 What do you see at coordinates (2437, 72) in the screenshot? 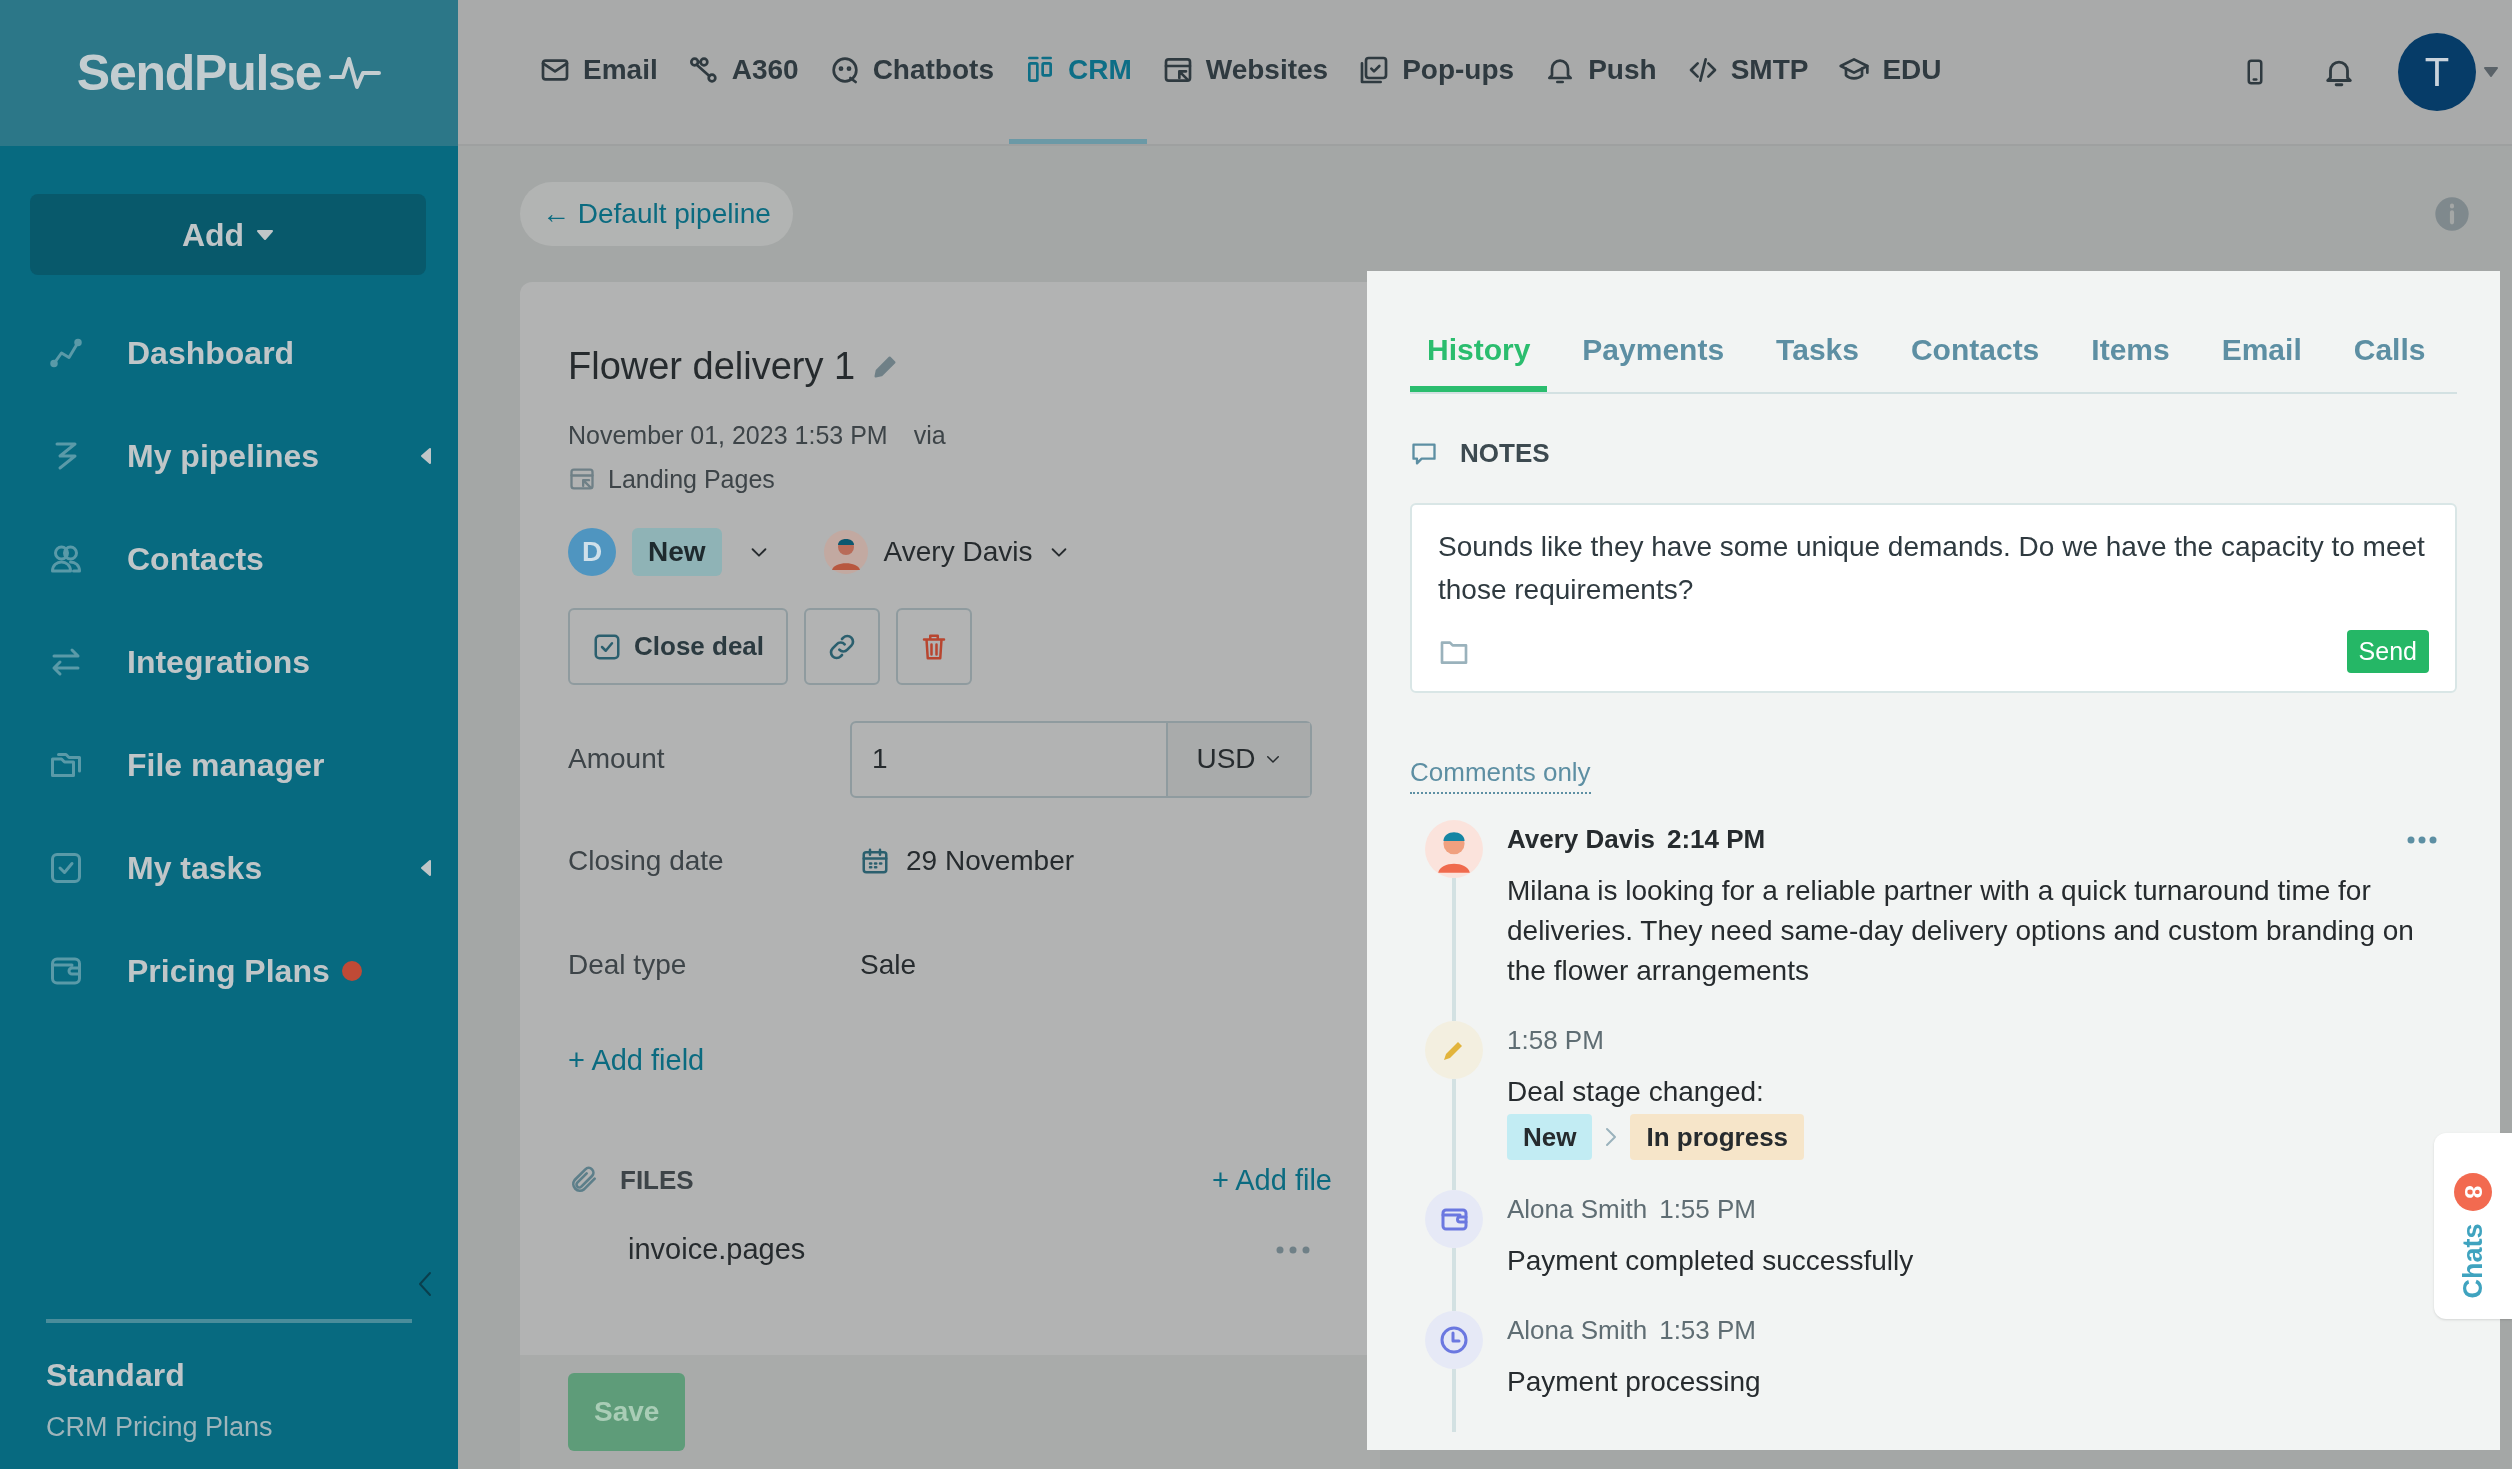
I see `user-avatar: T` at bounding box center [2437, 72].